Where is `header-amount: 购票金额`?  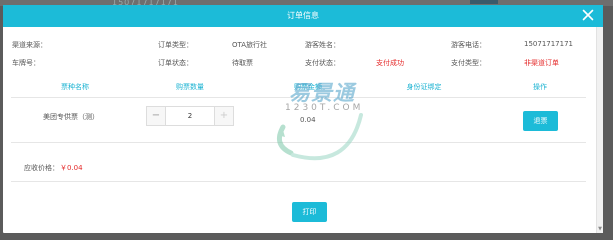 header-amount: 购票金额 is located at coordinates (308, 87).